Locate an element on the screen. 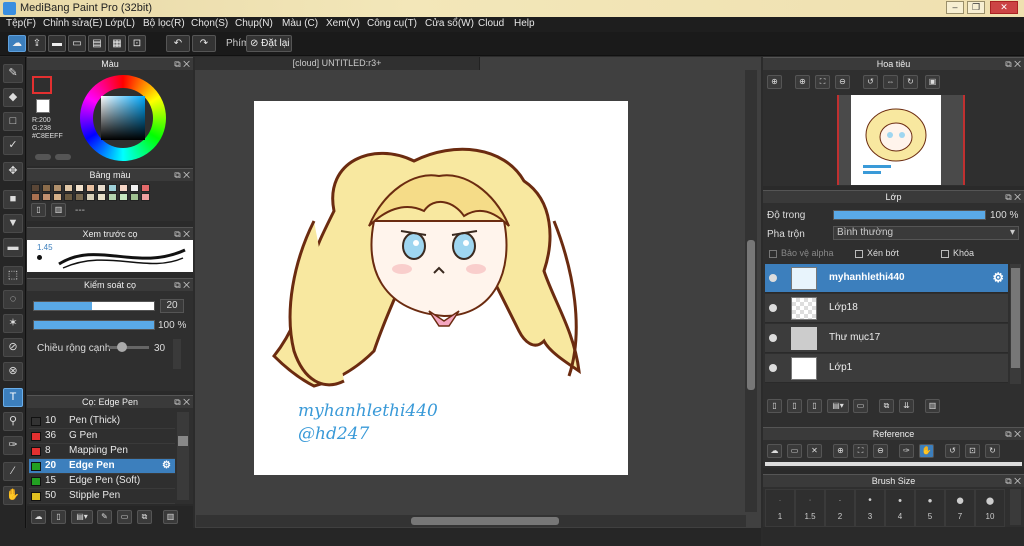 The image size is (1024, 546). menu-cloud: Cloud is located at coordinates (491, 23).